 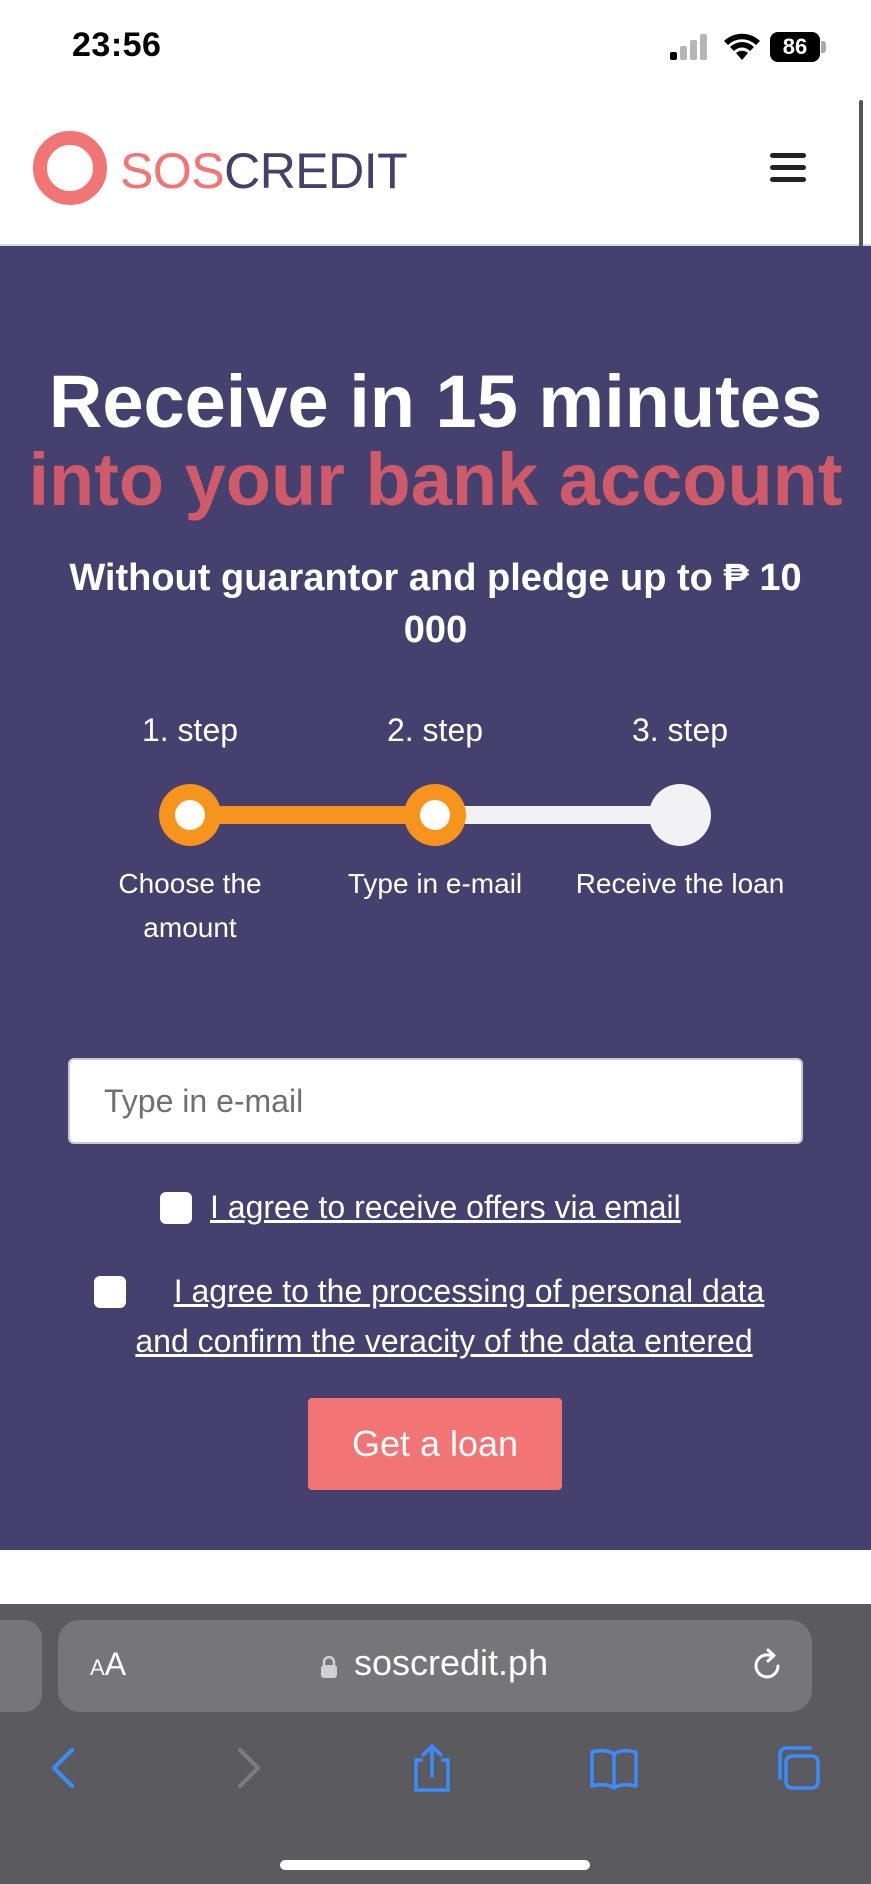 What do you see at coordinates (451, 1662) in the screenshot?
I see `url-text: soscredit.ph` at bounding box center [451, 1662].